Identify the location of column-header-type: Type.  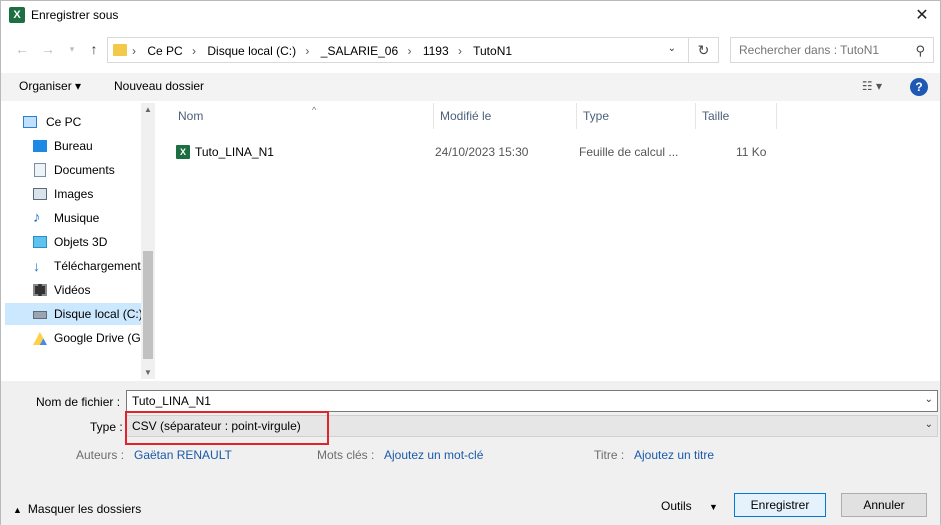
(636, 116).